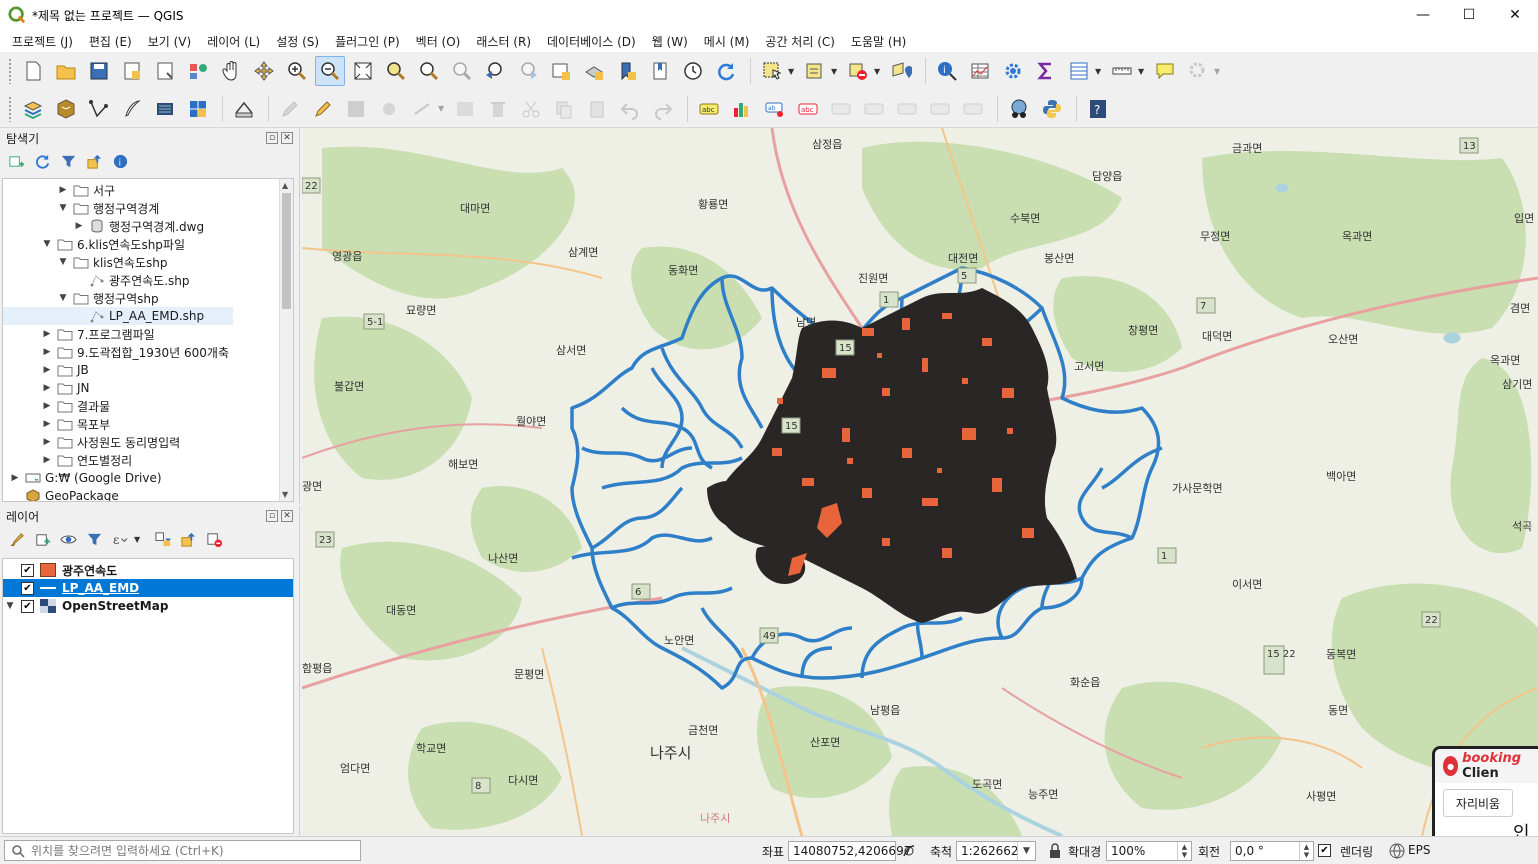 Image resolution: width=1538 pixels, height=864 pixels. I want to click on menu-raster: 래스터 (R), so click(503, 41).